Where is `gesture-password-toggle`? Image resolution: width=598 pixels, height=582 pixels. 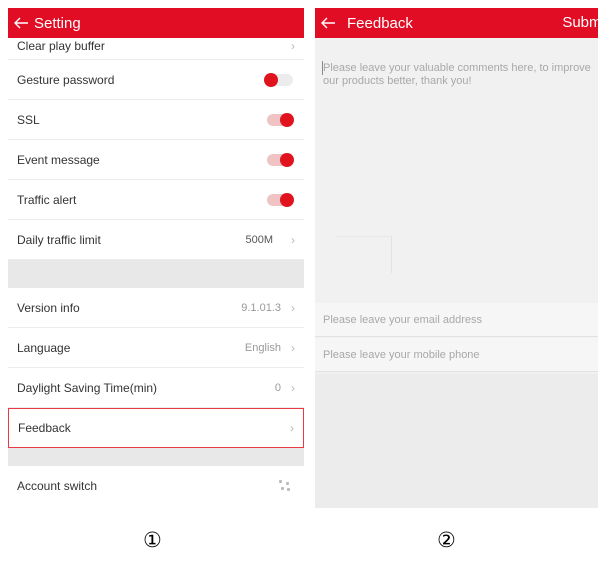
gesture-password-toggle is located at coordinates (278, 79).